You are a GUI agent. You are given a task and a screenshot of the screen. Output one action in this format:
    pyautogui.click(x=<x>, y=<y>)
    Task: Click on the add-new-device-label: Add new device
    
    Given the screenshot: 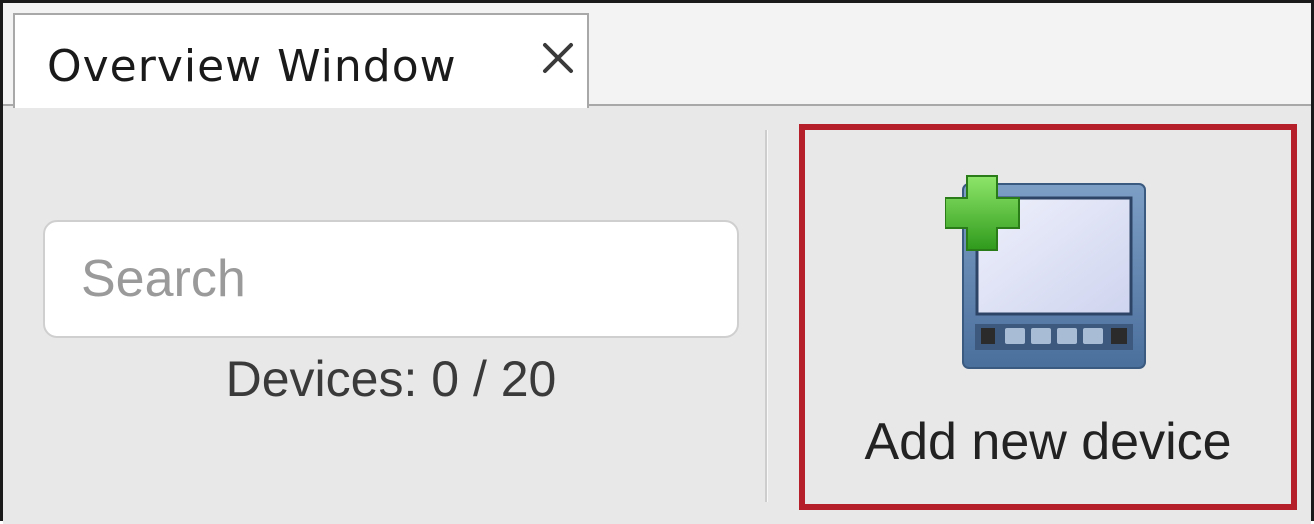 What is the action you would take?
    pyautogui.click(x=1048, y=442)
    